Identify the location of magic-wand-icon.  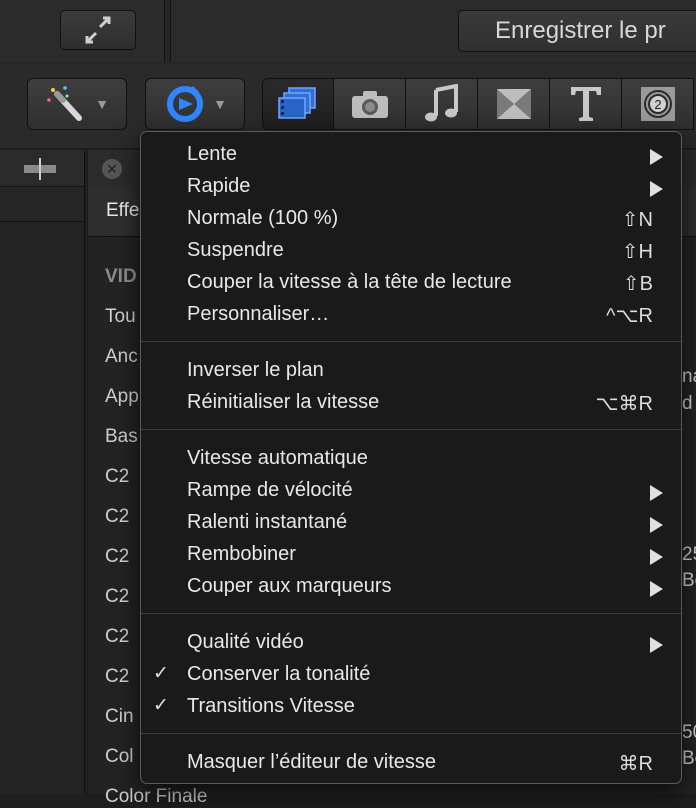
(65, 103).